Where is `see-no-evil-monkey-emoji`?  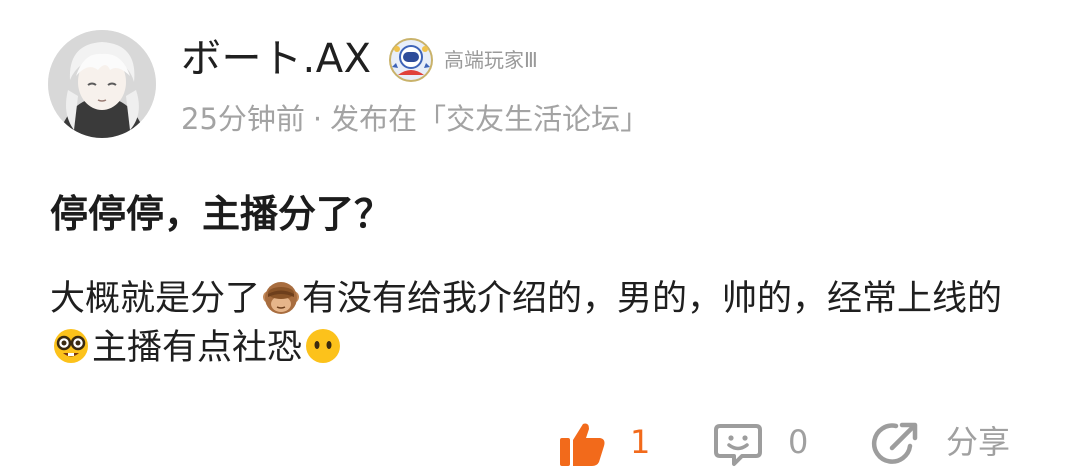
see-no-evil-monkey-emoji is located at coordinates (281, 297).